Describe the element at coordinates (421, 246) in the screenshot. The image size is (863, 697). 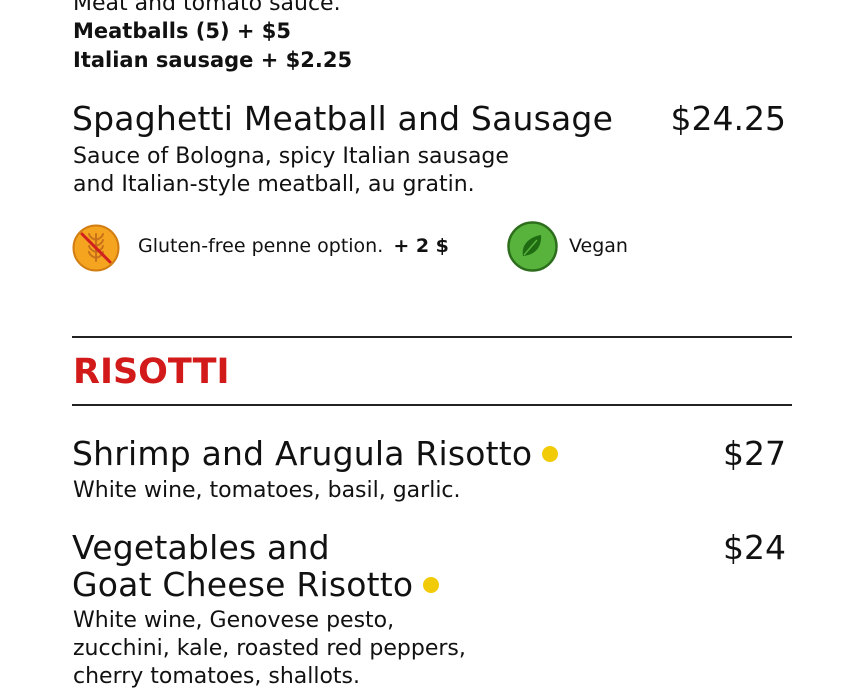
I see `gluten-free-price: + 2 $` at that location.